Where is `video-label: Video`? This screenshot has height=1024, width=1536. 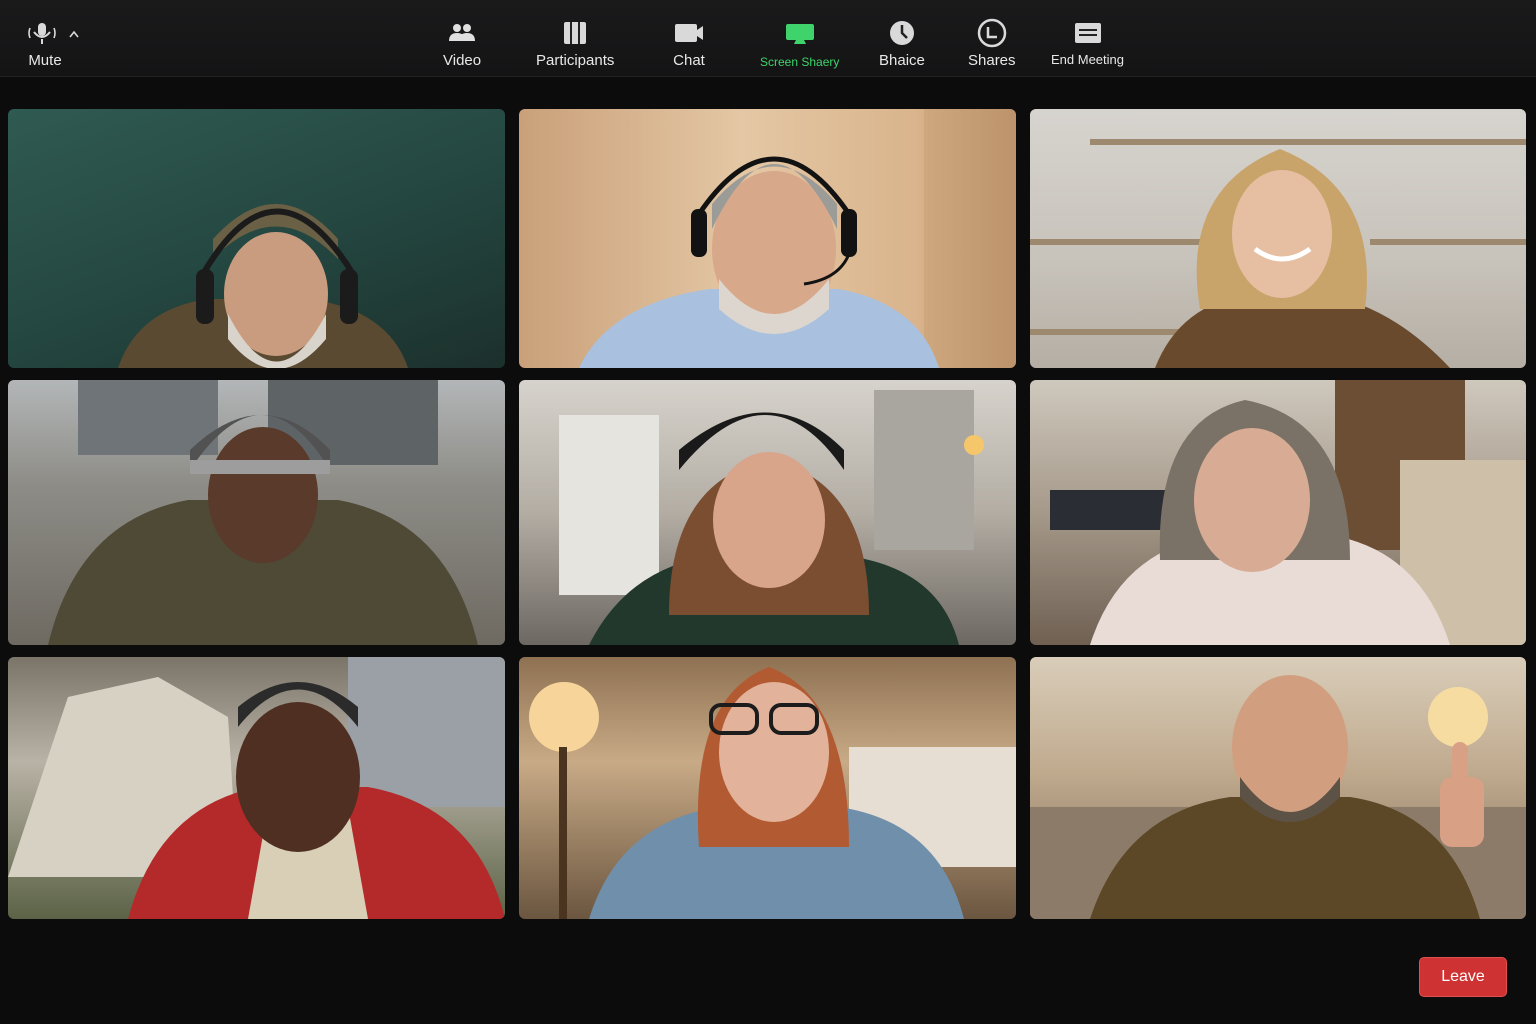 video-label: Video is located at coordinates (462, 60).